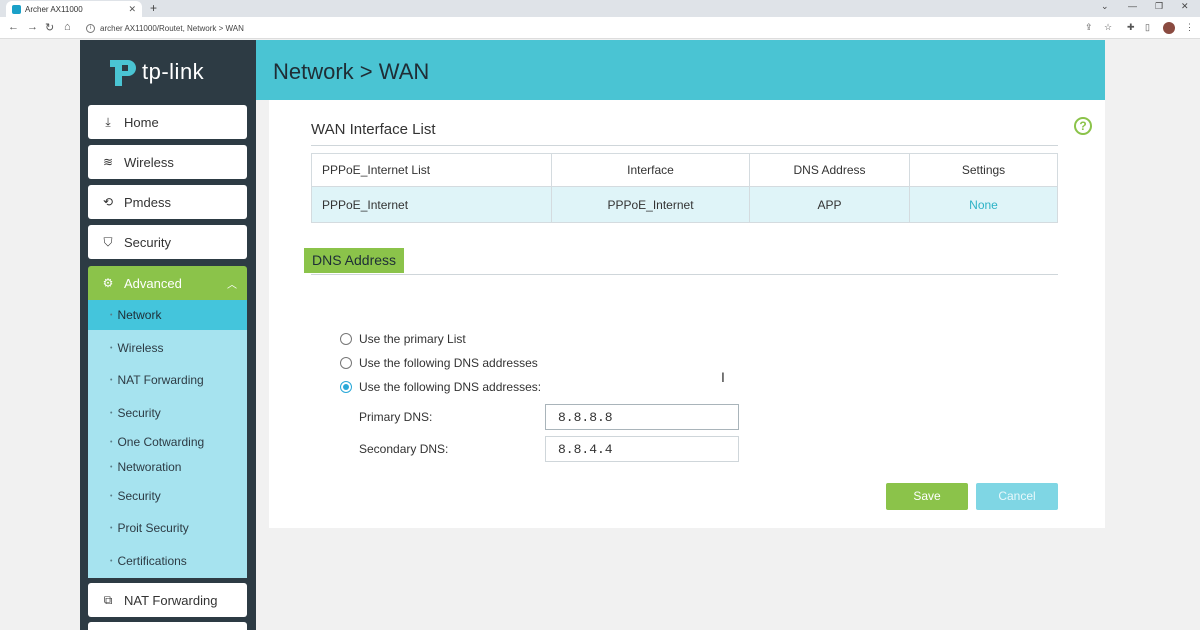 The width and height of the screenshot is (1200, 630). I want to click on primary-dns-label: Primary DNS:, so click(396, 417).